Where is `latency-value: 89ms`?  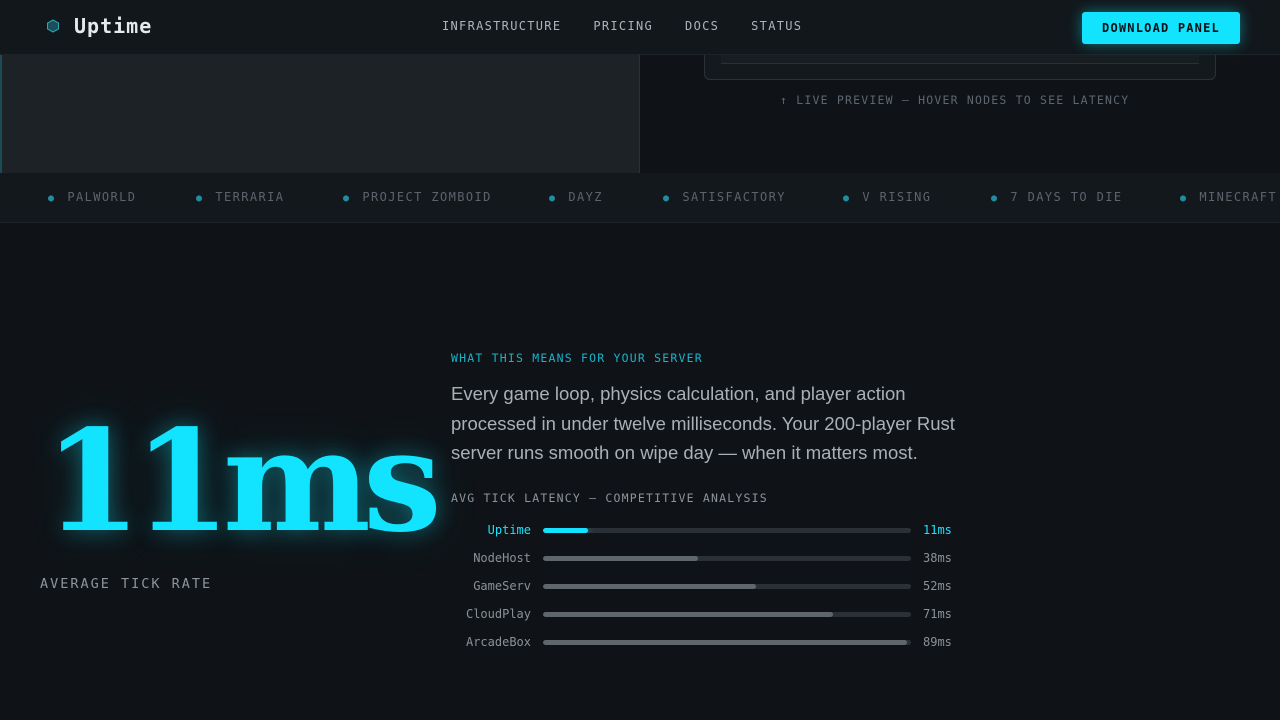 latency-value: 89ms is located at coordinates (937, 642).